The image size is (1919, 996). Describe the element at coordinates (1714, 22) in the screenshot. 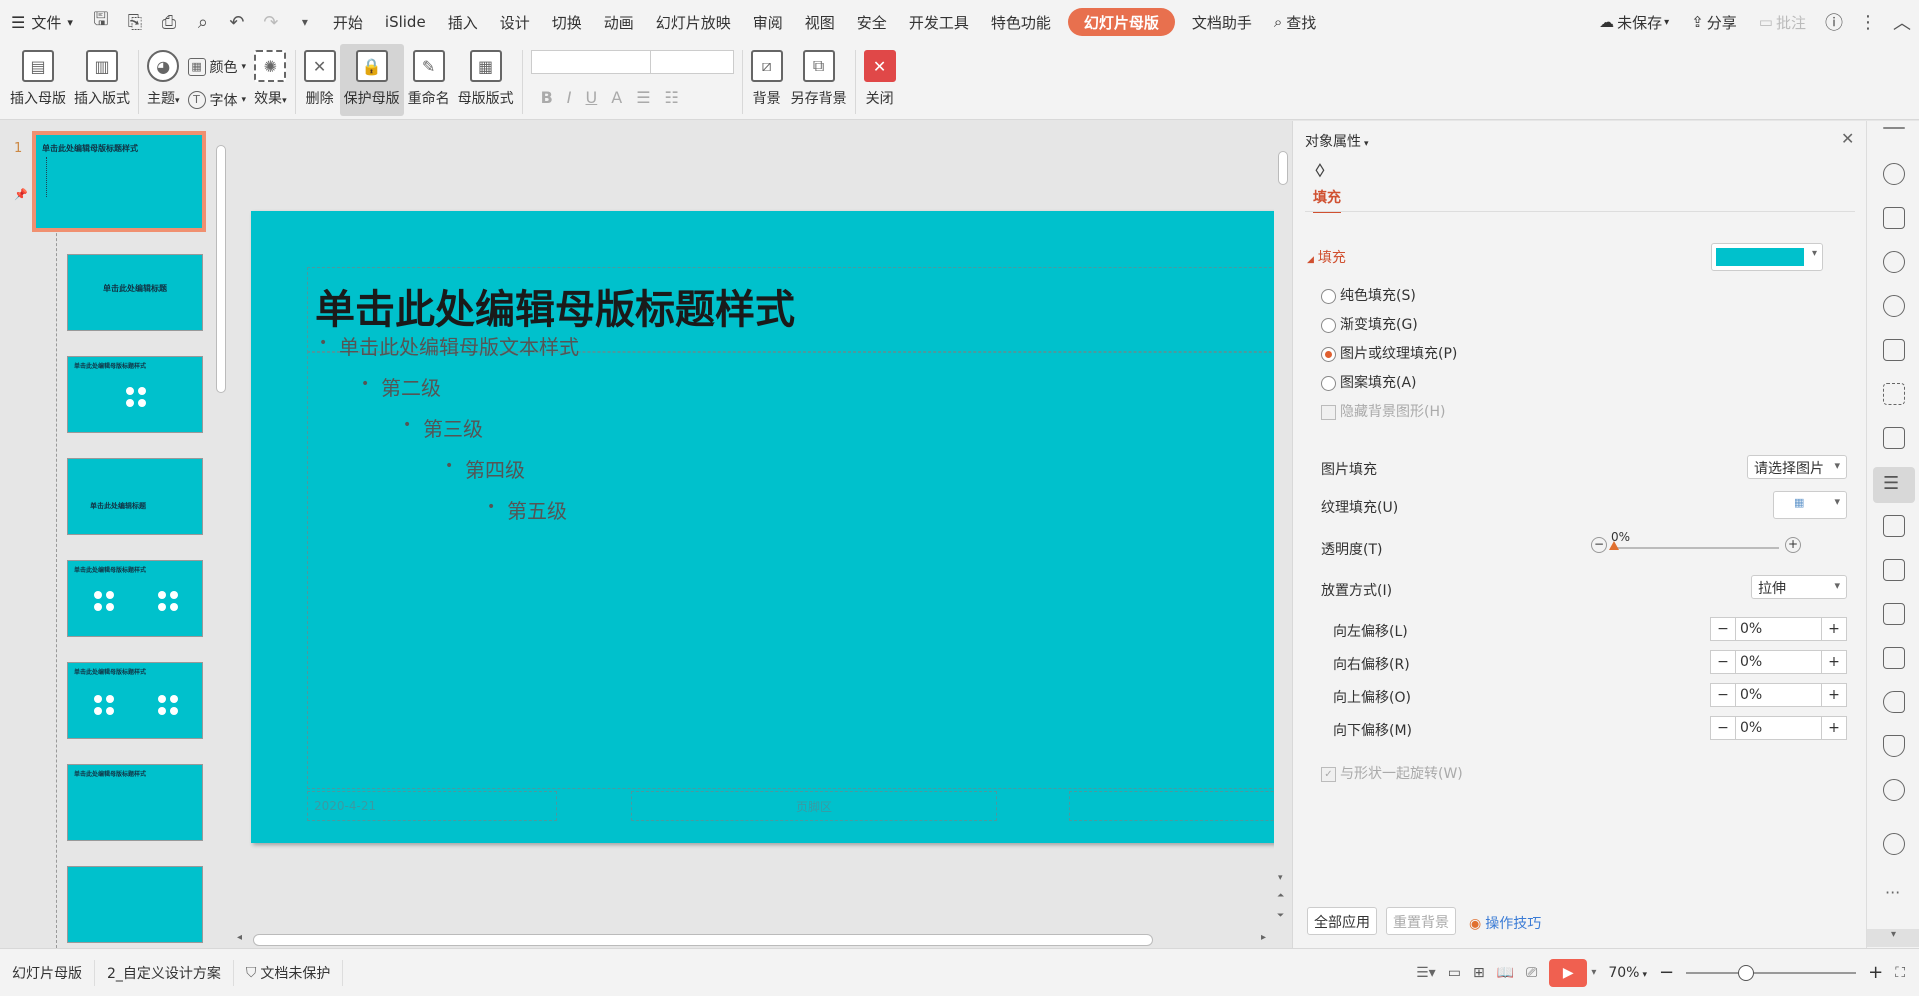

I see `share-button: ⇪ 分享` at that location.